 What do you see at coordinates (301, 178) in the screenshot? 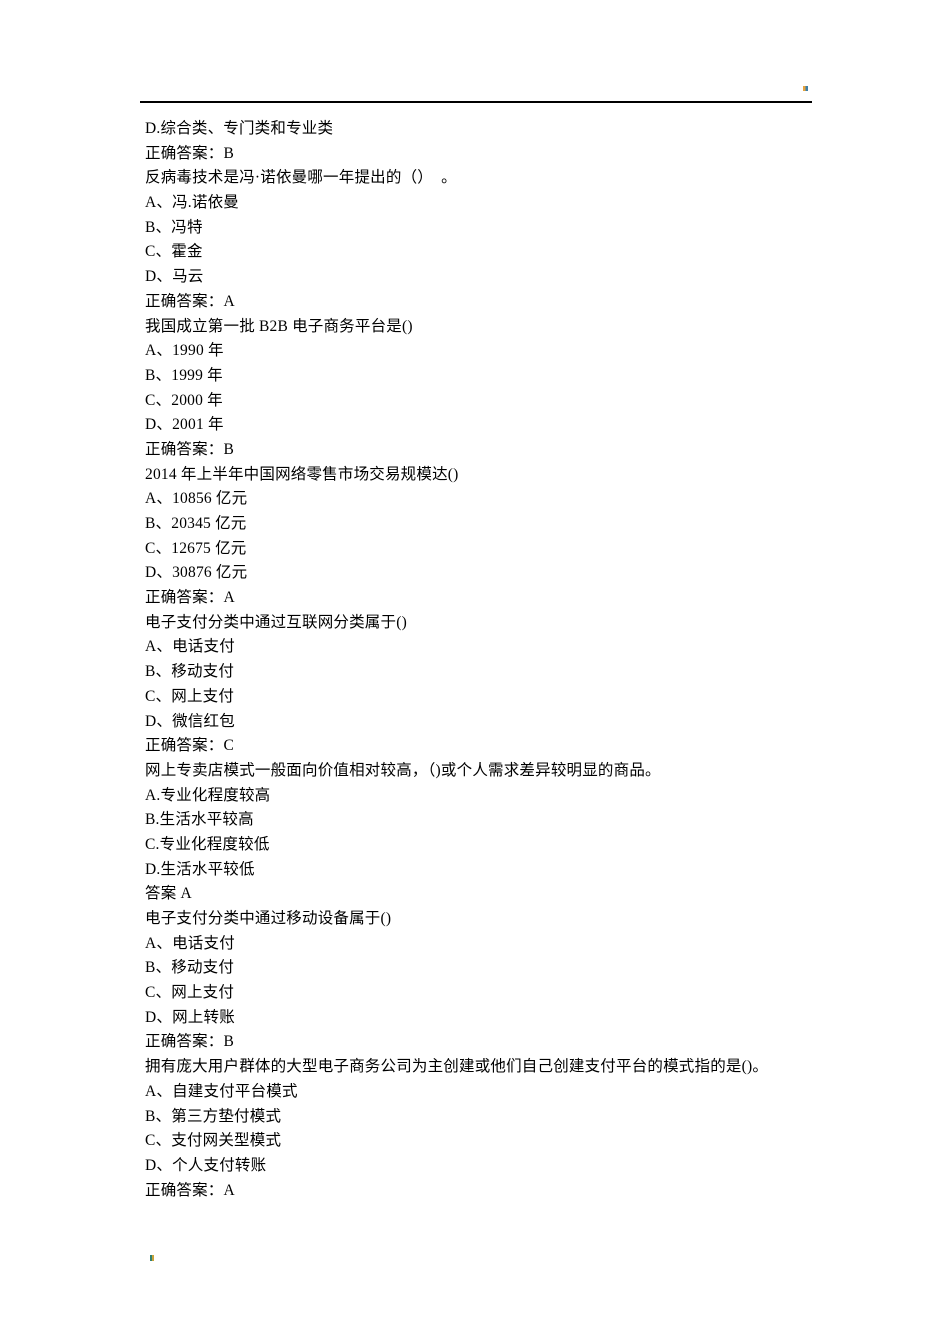
I see `question-line: 反病毒技术是冯·诺依曼哪一年提出的（） 。` at bounding box center [301, 178].